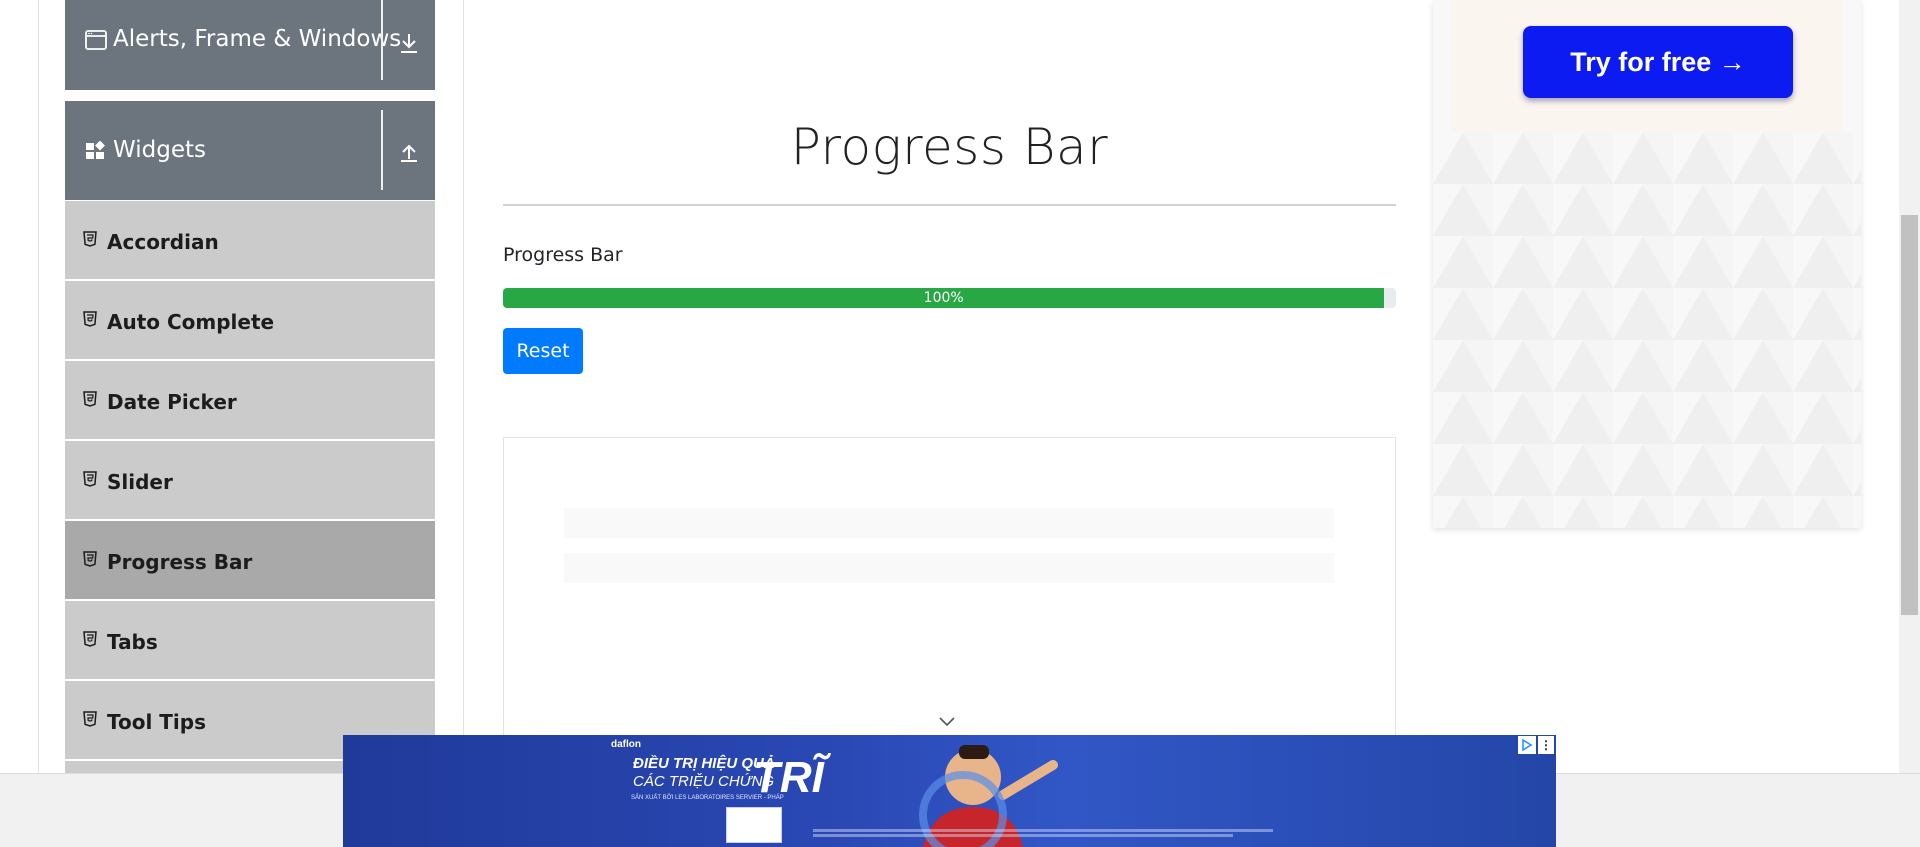 This screenshot has height=847, width=1920. I want to click on progress-bar-label: Progress Bar, so click(563, 255).